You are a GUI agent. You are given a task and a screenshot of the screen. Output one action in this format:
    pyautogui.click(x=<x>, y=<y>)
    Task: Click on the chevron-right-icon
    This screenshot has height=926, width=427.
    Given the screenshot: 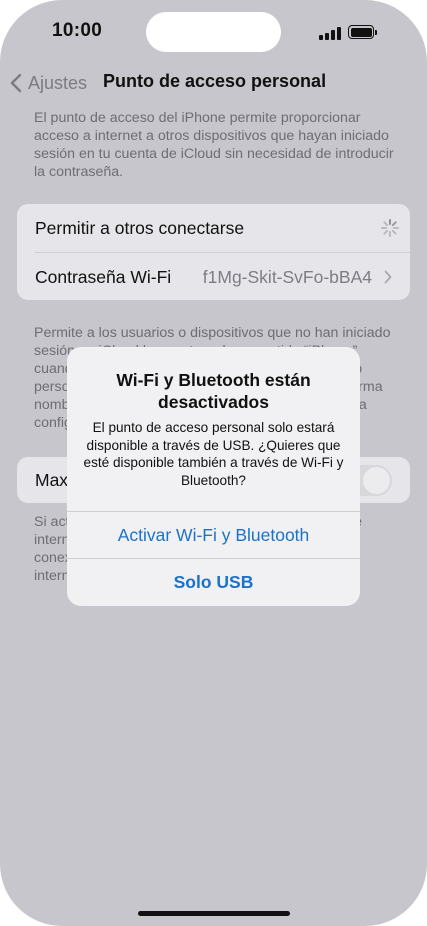 What is the action you would take?
    pyautogui.click(x=388, y=277)
    